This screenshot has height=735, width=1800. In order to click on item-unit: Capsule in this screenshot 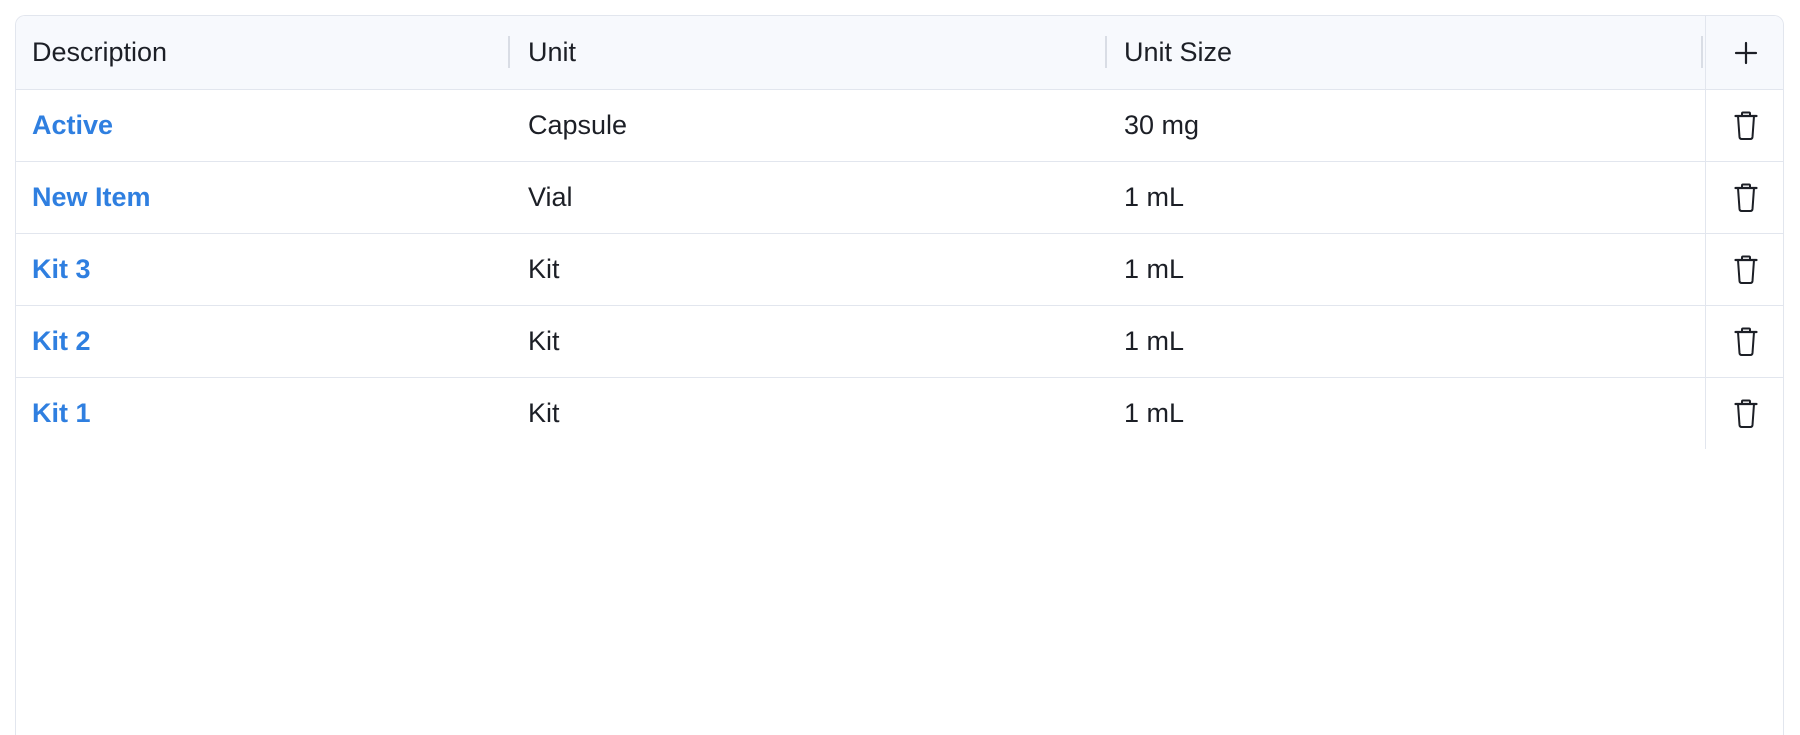, I will do `click(578, 125)`.